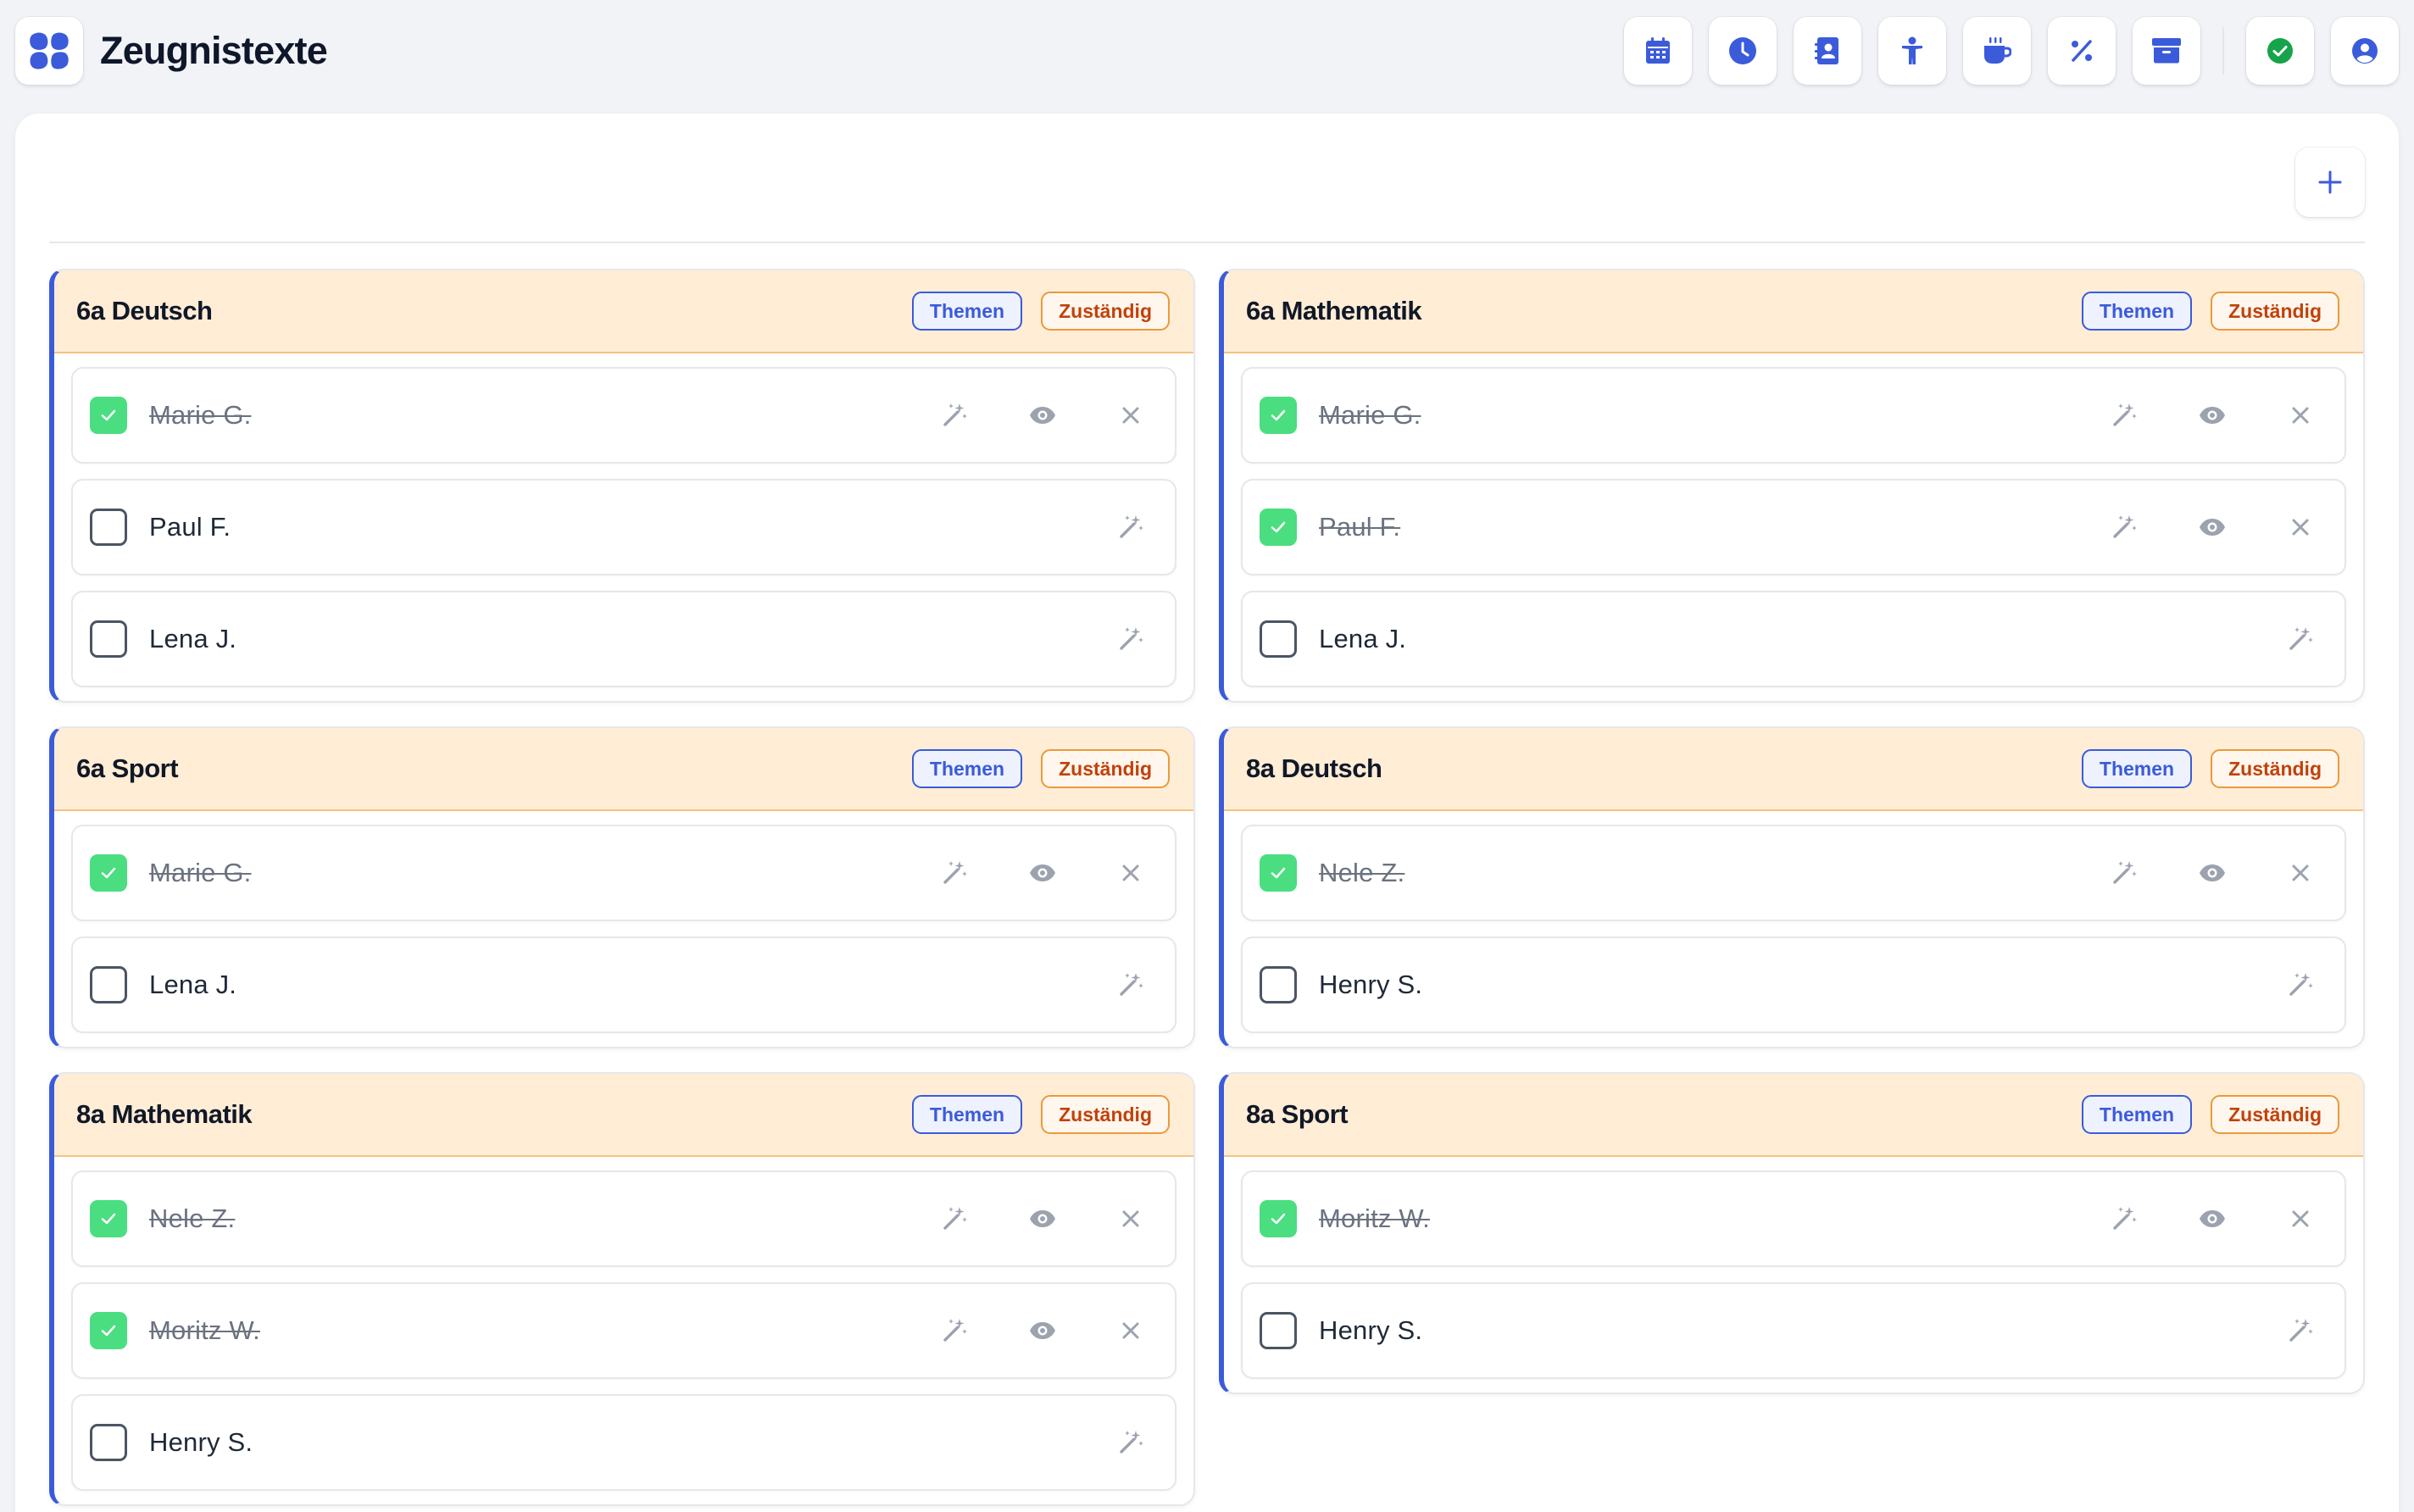  I want to click on contact-book-icon, so click(1827, 51).